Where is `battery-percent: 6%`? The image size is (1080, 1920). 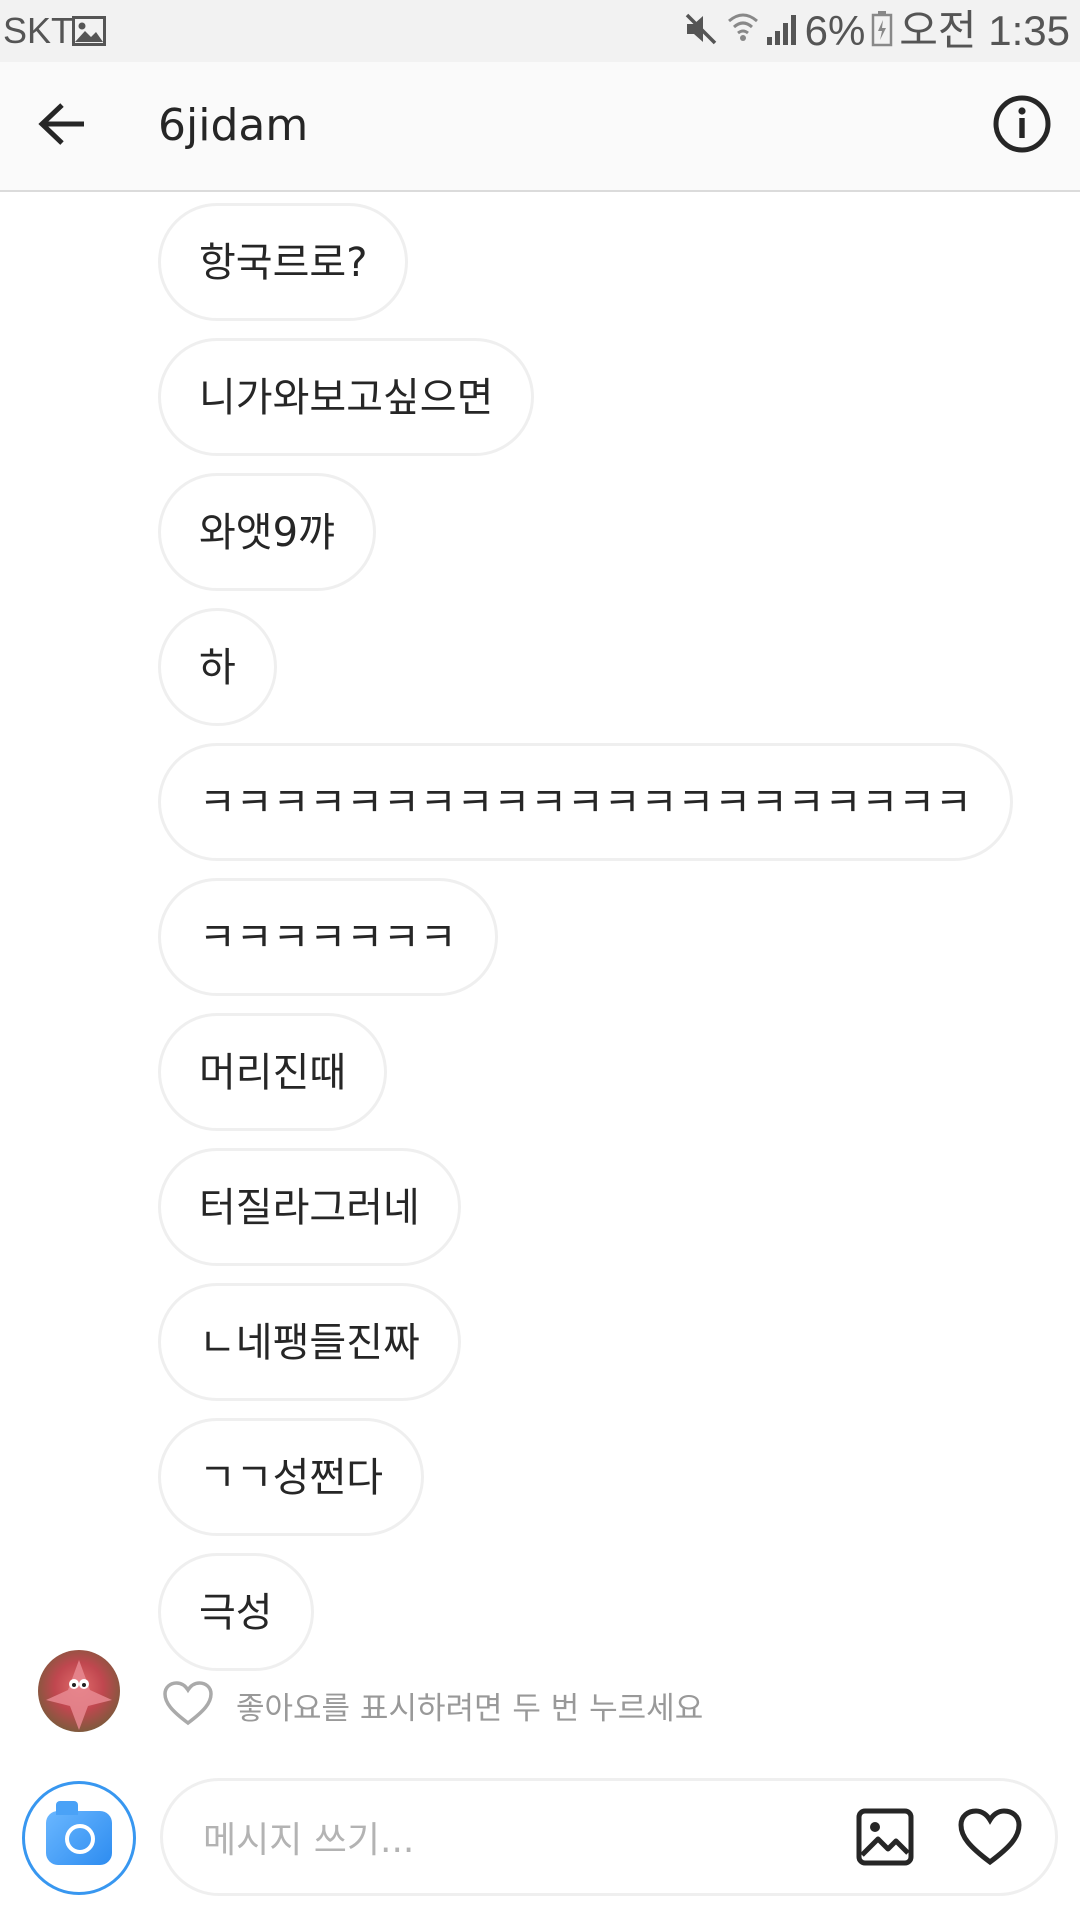 battery-percent: 6% is located at coordinates (835, 30).